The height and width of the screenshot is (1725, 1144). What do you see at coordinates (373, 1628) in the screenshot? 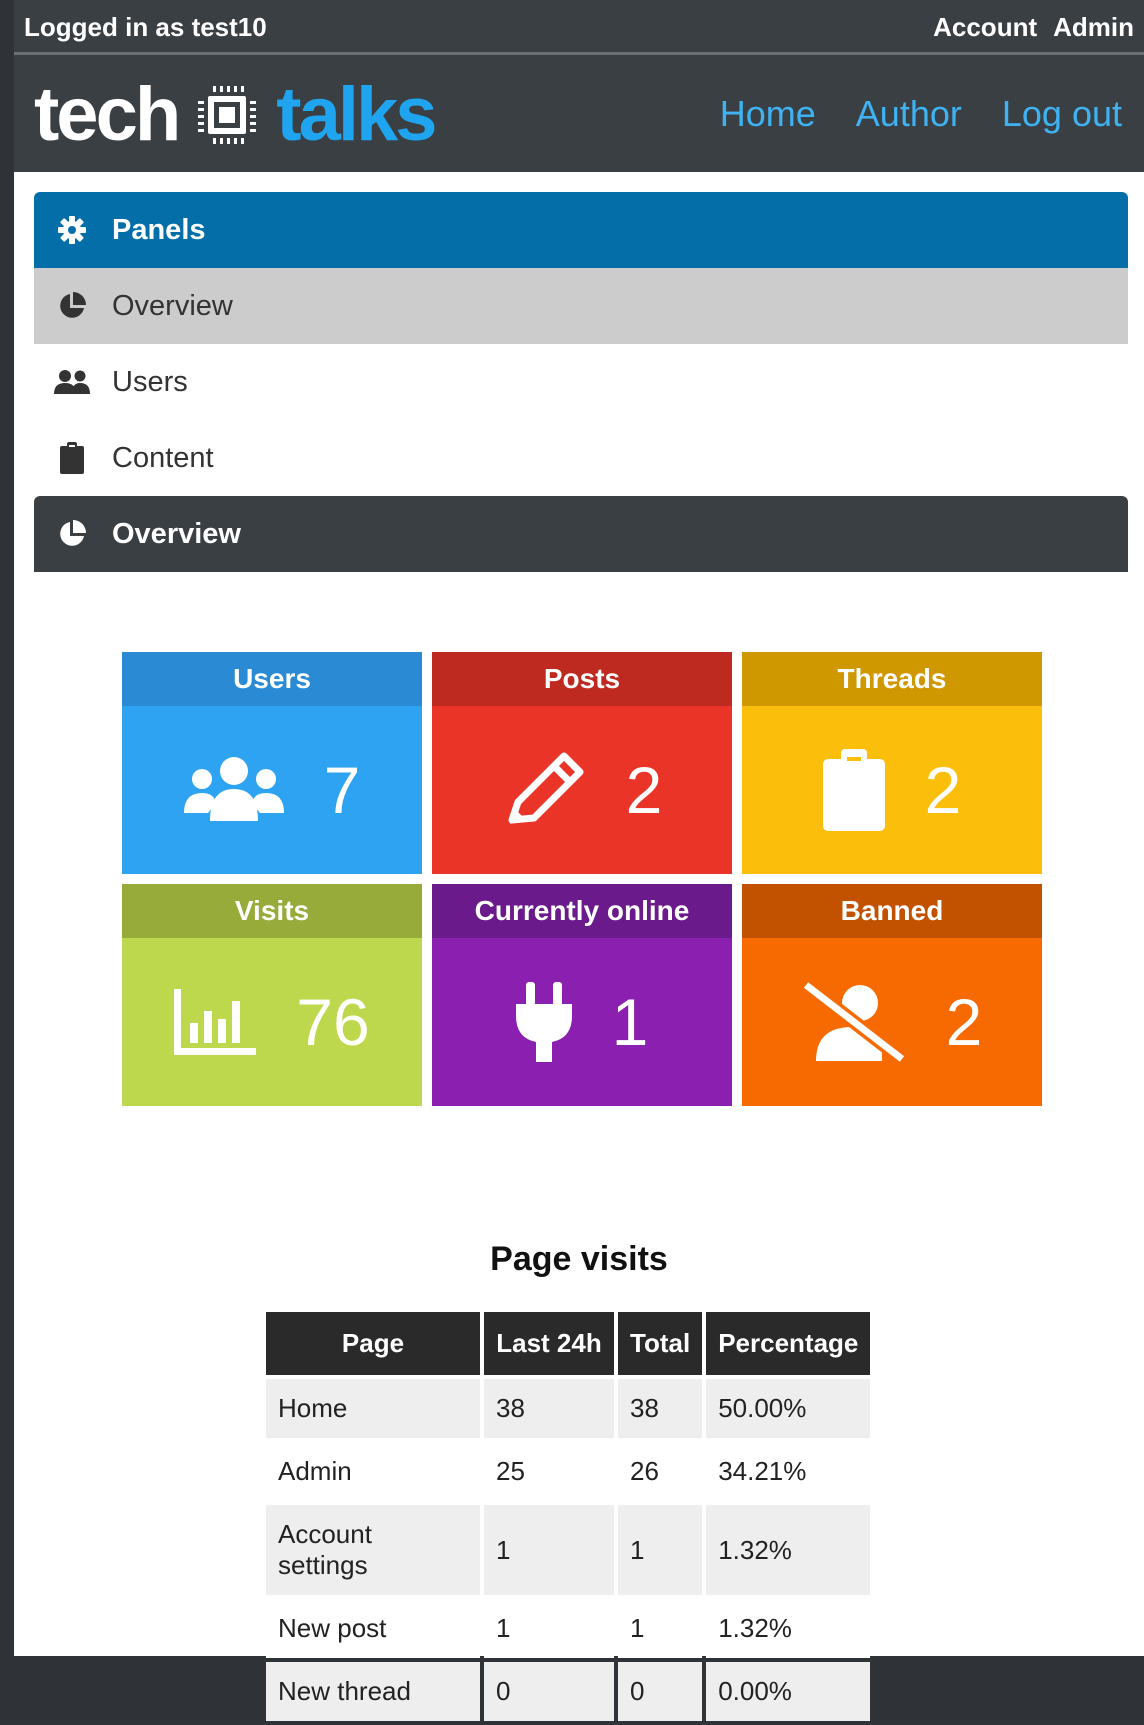
I see `table-cell: New post` at bounding box center [373, 1628].